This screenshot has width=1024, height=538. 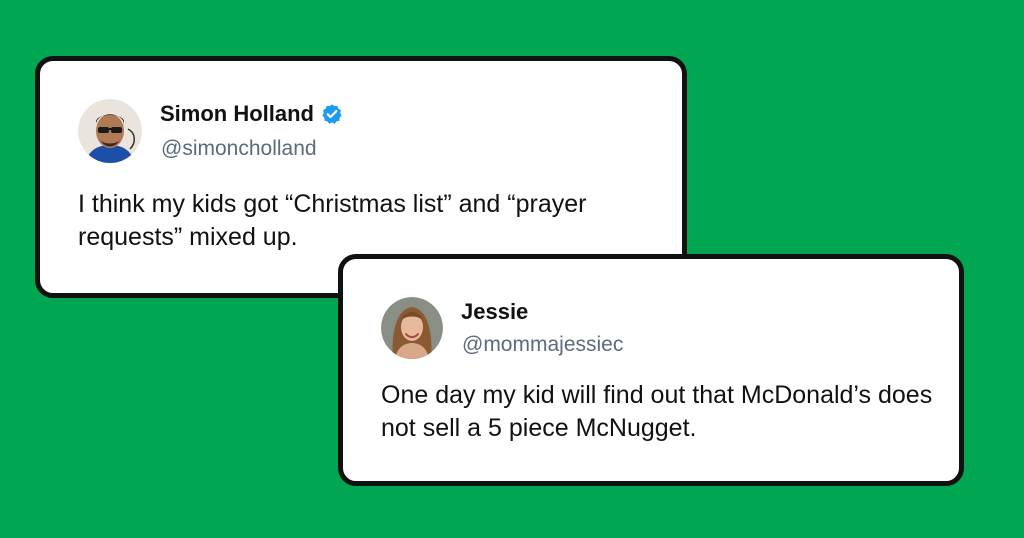 I want to click on verified-badge-icon, so click(x=332, y=114).